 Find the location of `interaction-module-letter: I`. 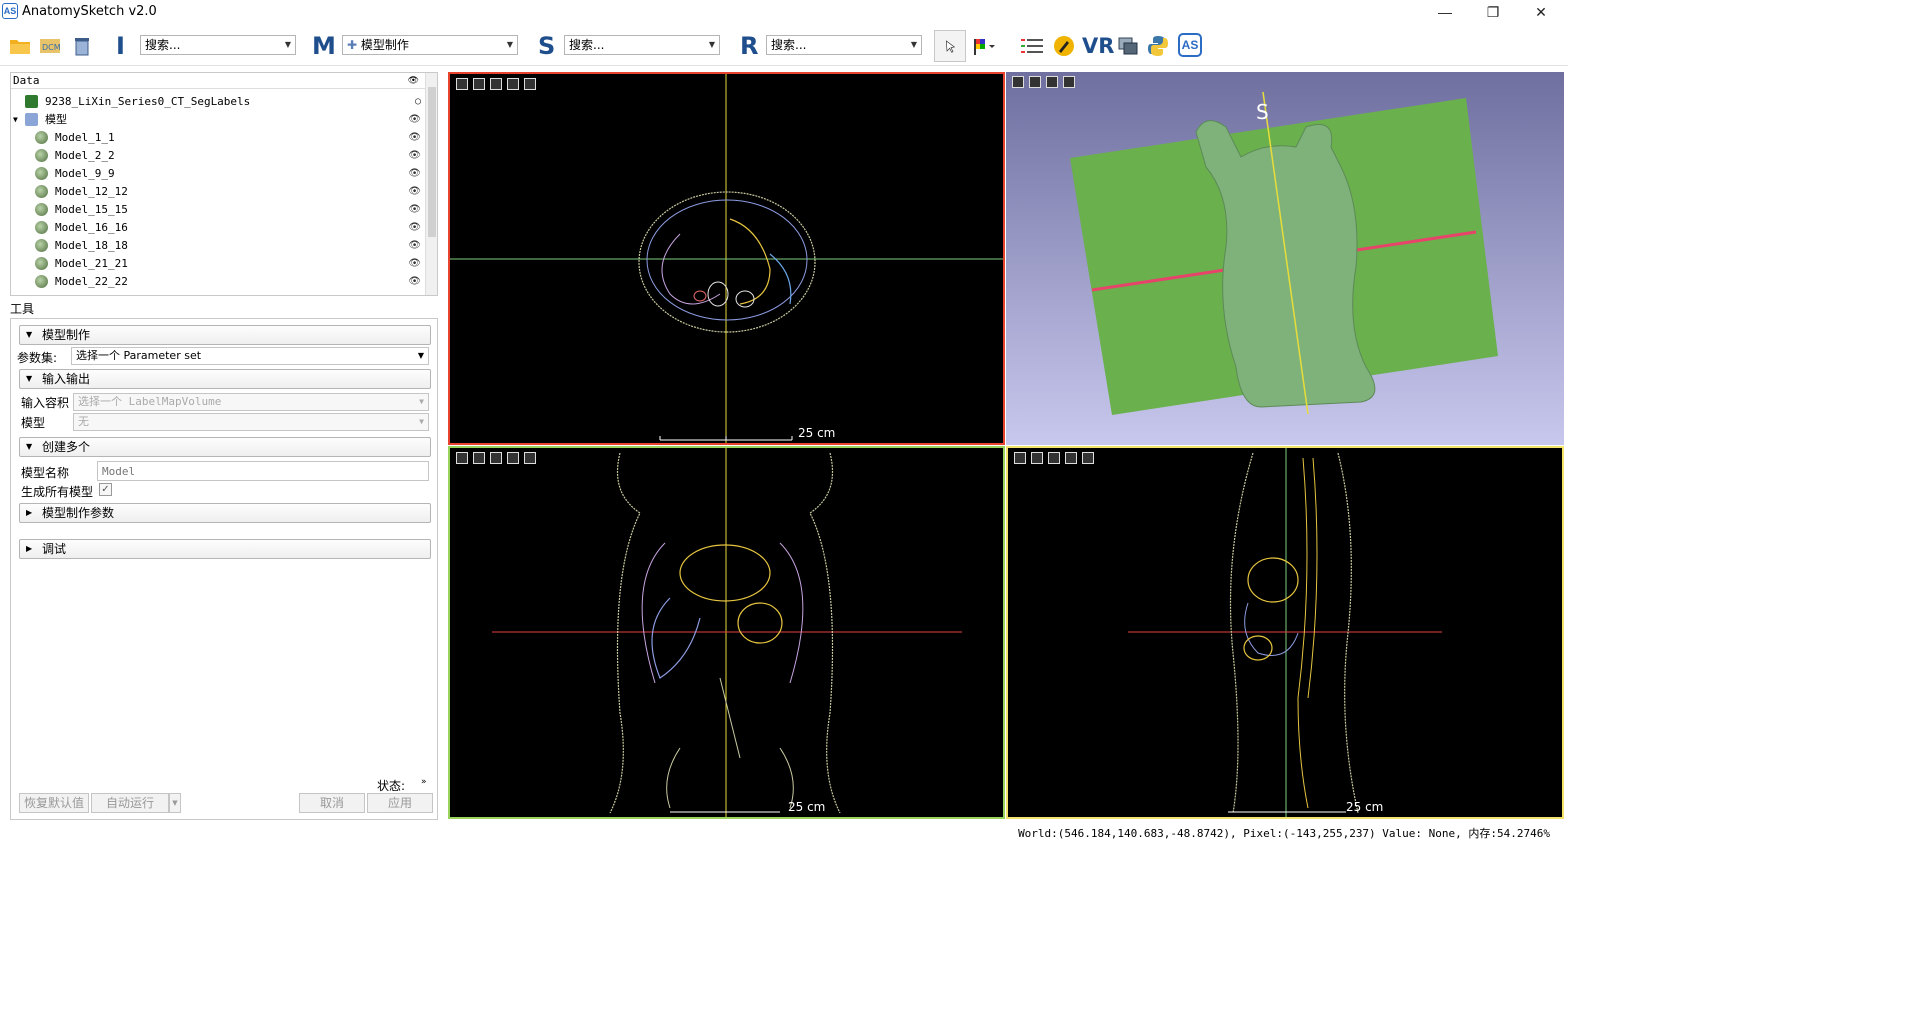

interaction-module-letter: I is located at coordinates (120, 46).